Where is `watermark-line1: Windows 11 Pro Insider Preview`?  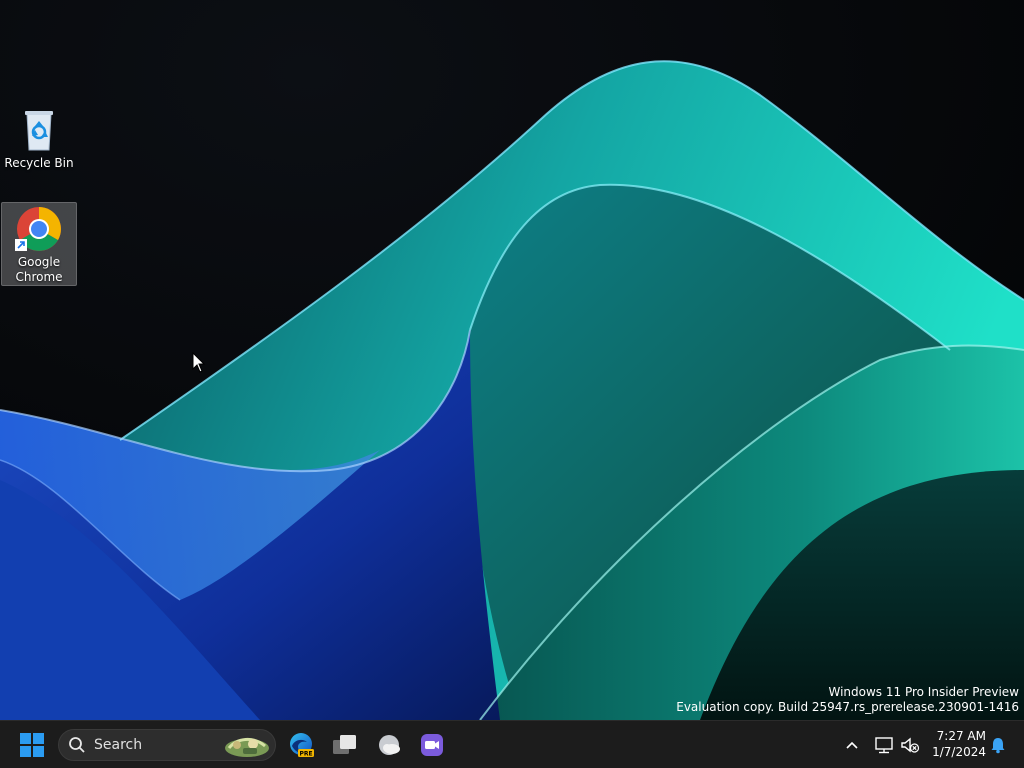
watermark-line1: Windows 11 Pro Insider Preview is located at coordinates (923, 692).